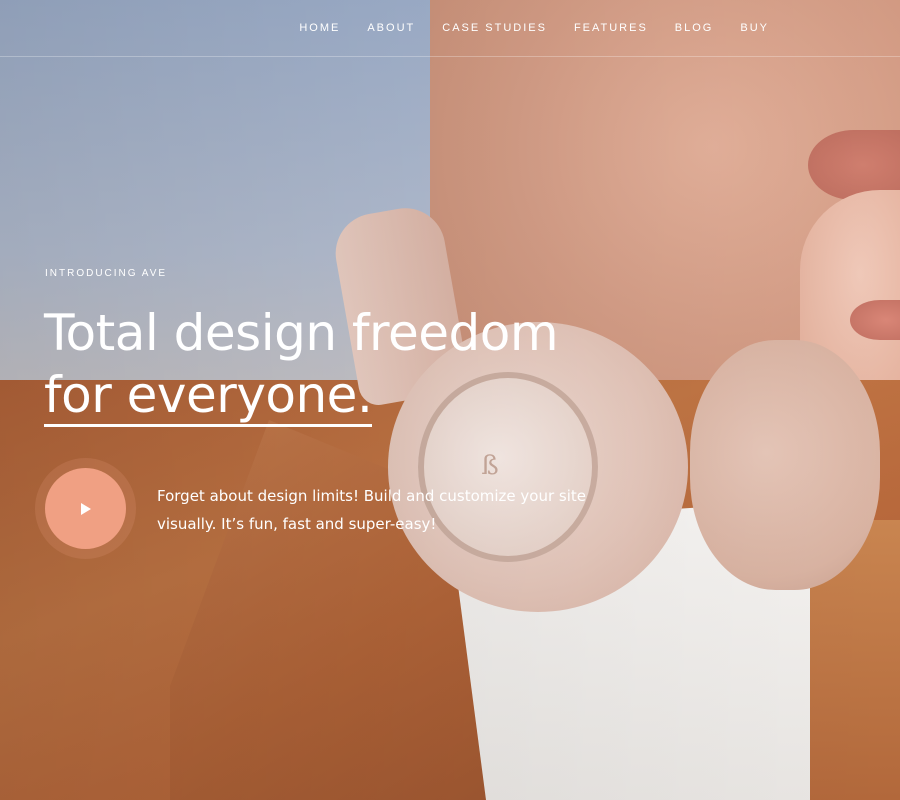  Describe the element at coordinates (301, 364) in the screenshot. I see `hero-headline: Total design freedom for everyone.` at that location.